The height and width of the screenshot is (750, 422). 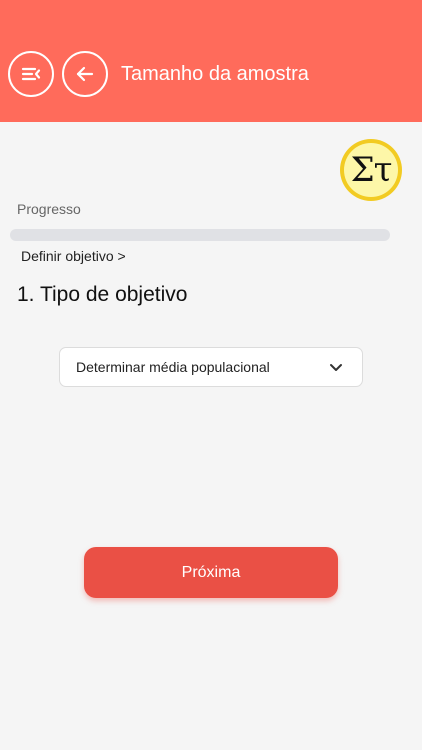 I want to click on progress-label: Progresso, so click(x=49, y=209).